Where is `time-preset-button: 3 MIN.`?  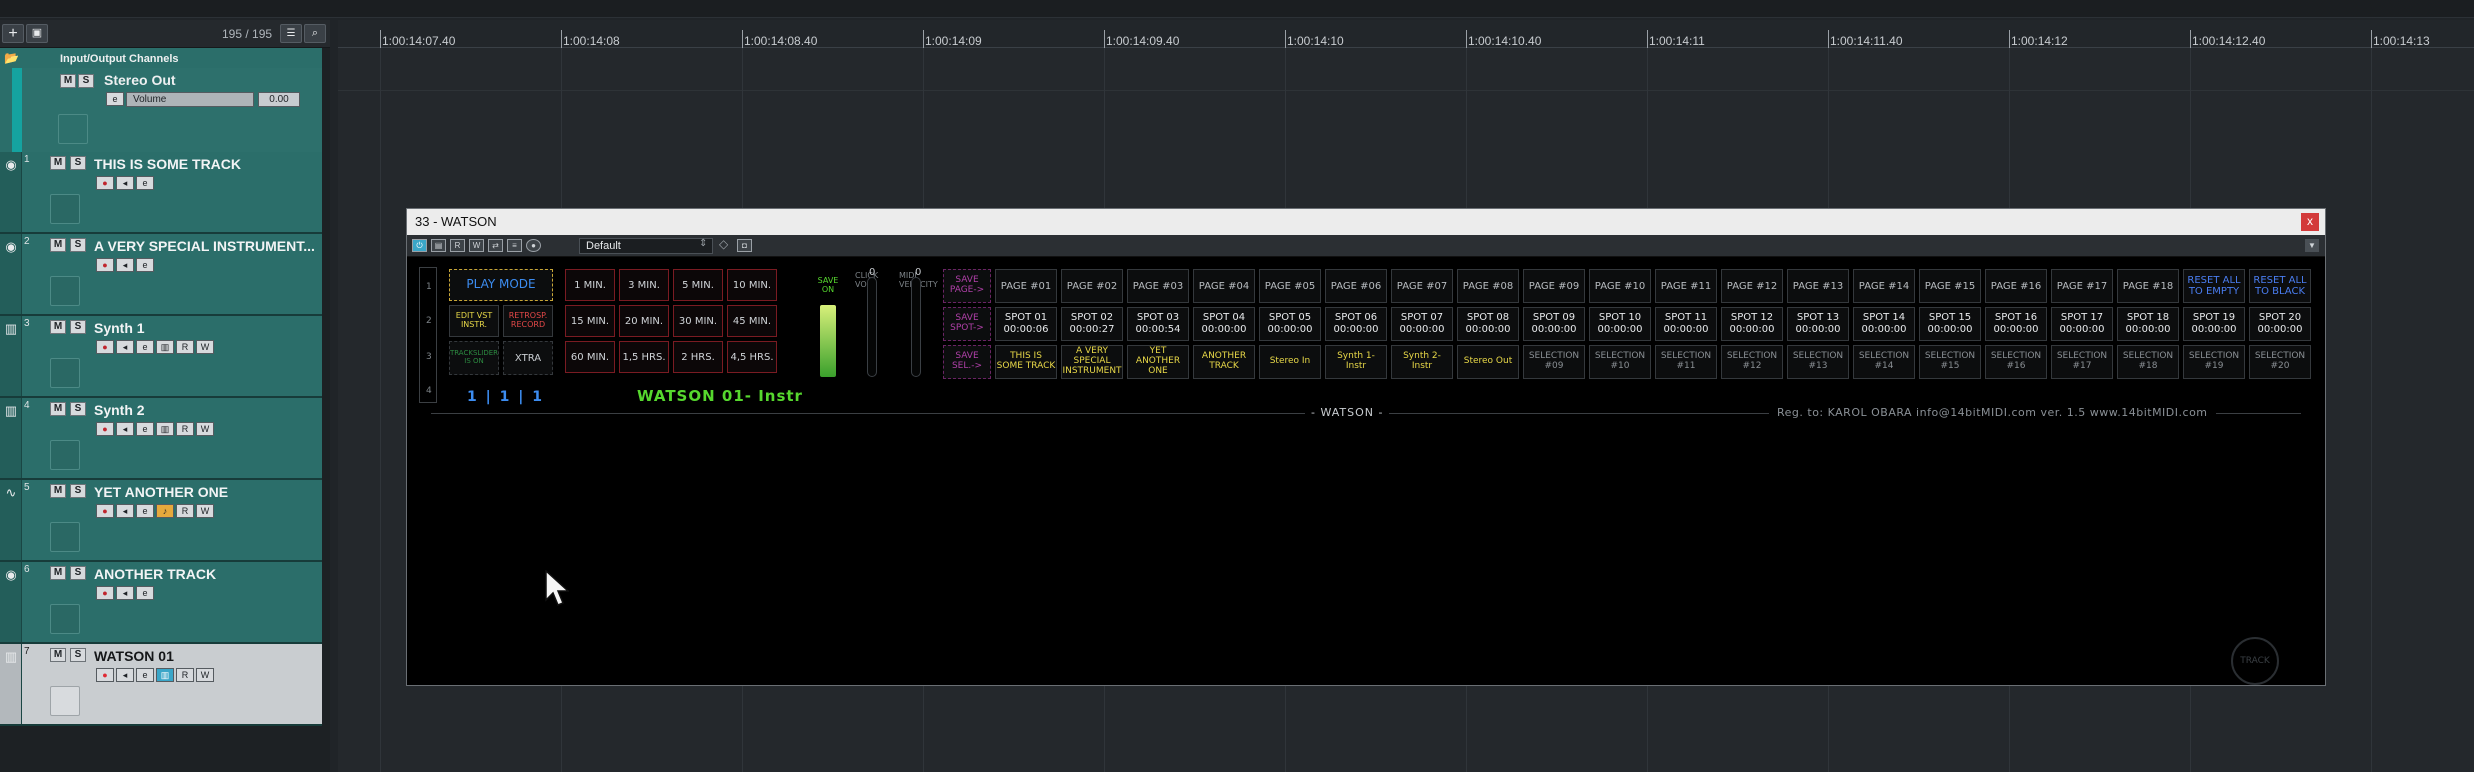 time-preset-button: 3 MIN. is located at coordinates (644, 285).